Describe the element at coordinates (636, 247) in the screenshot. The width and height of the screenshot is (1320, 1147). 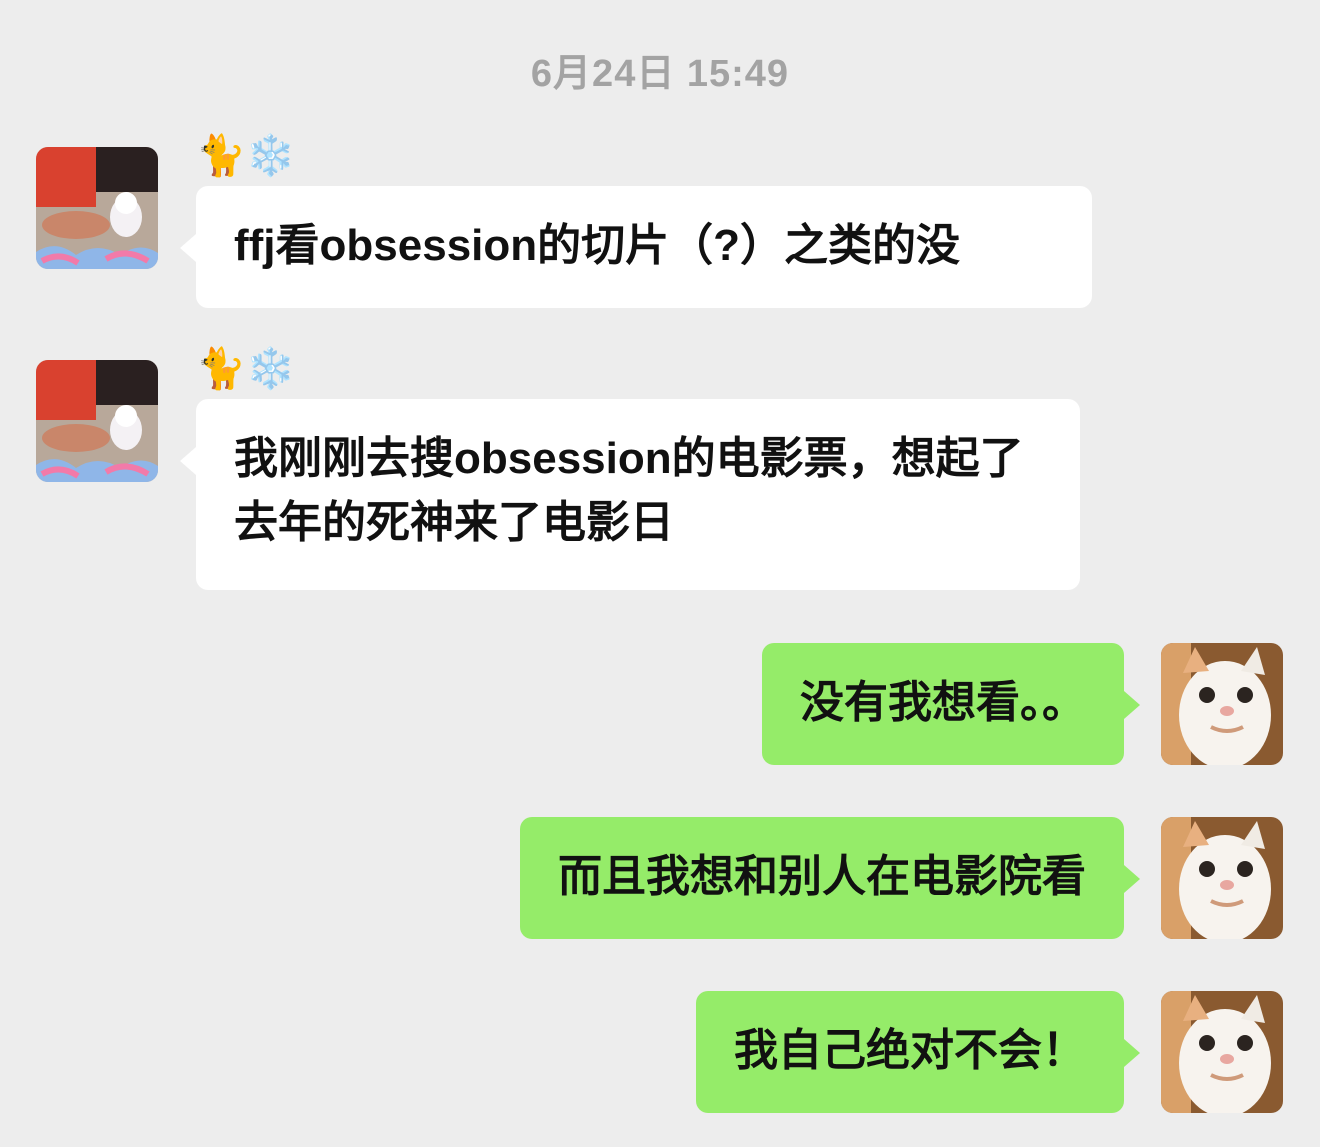
I see `message-bubble-incoming: ffj看obsession的切片（?）之类的没` at that location.